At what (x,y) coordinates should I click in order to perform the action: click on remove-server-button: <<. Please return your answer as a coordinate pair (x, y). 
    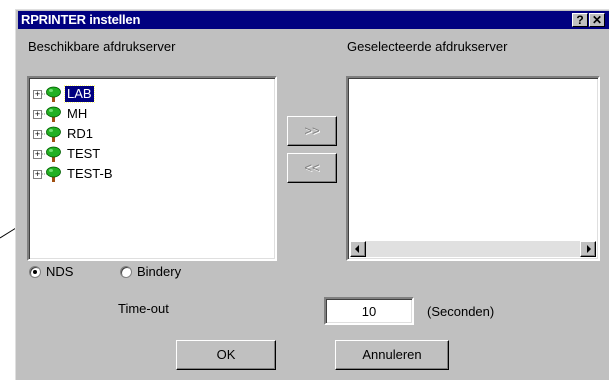
    Looking at the image, I should click on (312, 168).